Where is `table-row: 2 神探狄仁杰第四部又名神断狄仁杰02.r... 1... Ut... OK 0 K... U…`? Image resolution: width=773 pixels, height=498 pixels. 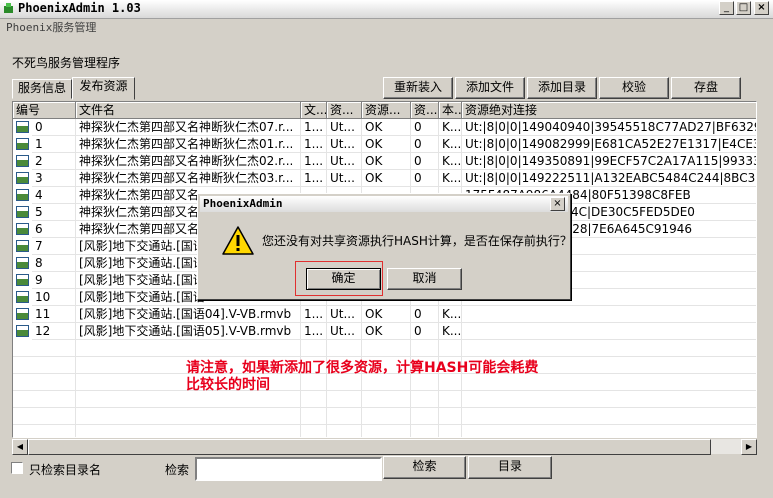
table-row: 2 神探狄仁杰第四部又名神断狄仁杰02.r... 1... Ut... OK 0 K... U… is located at coordinates (384, 161).